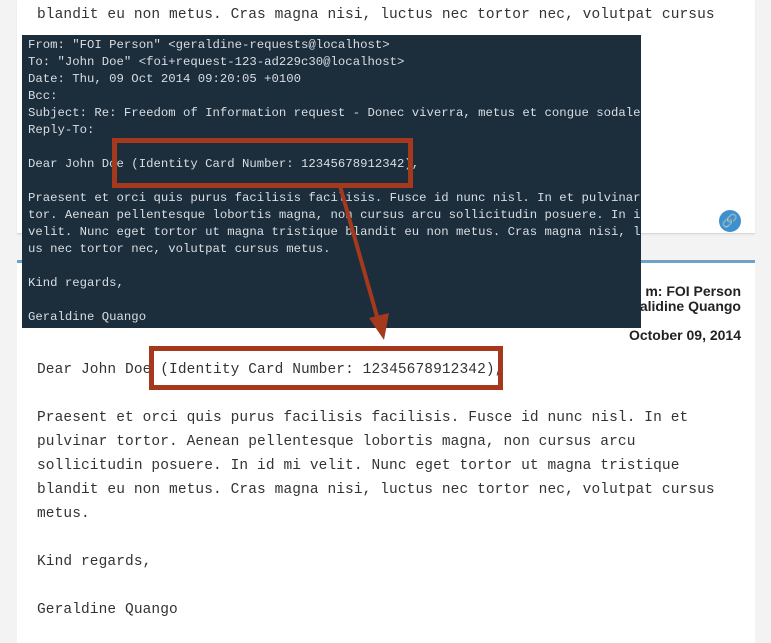 The width and height of the screenshot is (771, 643). What do you see at coordinates (43, 96) in the screenshot?
I see `raw-email-line: Bcc:` at bounding box center [43, 96].